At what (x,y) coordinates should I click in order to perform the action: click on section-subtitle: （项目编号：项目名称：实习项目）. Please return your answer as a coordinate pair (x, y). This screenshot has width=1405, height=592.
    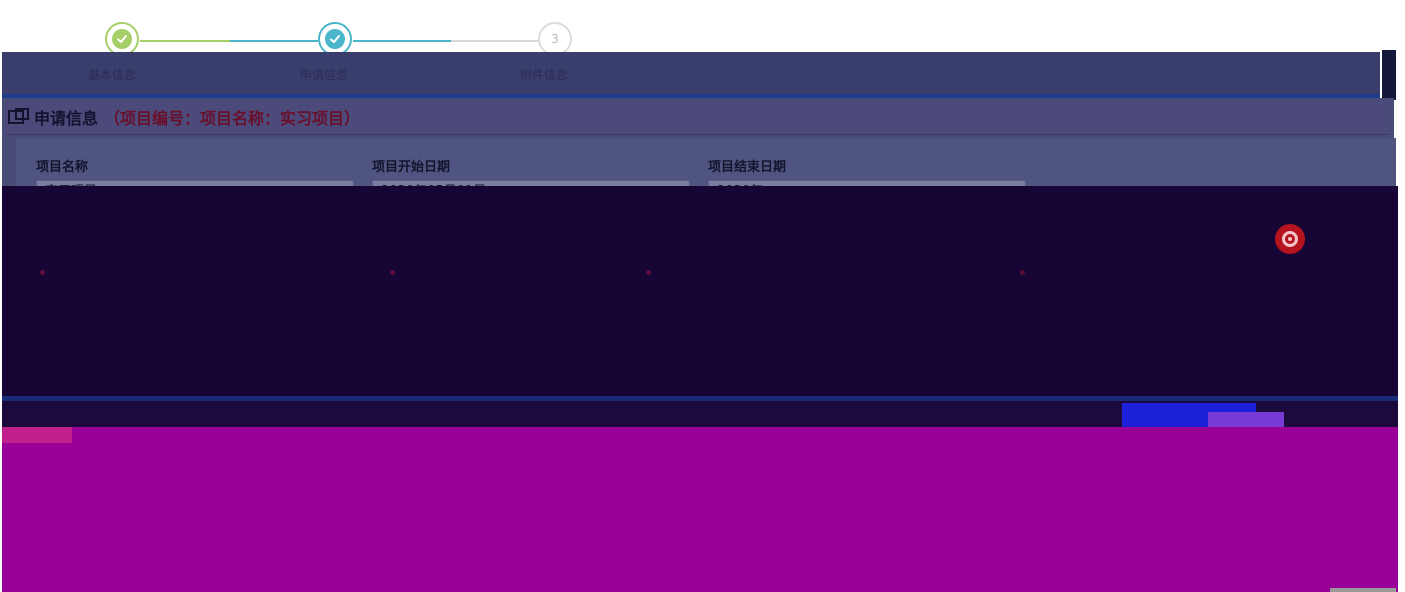
    Looking at the image, I should click on (232, 118).